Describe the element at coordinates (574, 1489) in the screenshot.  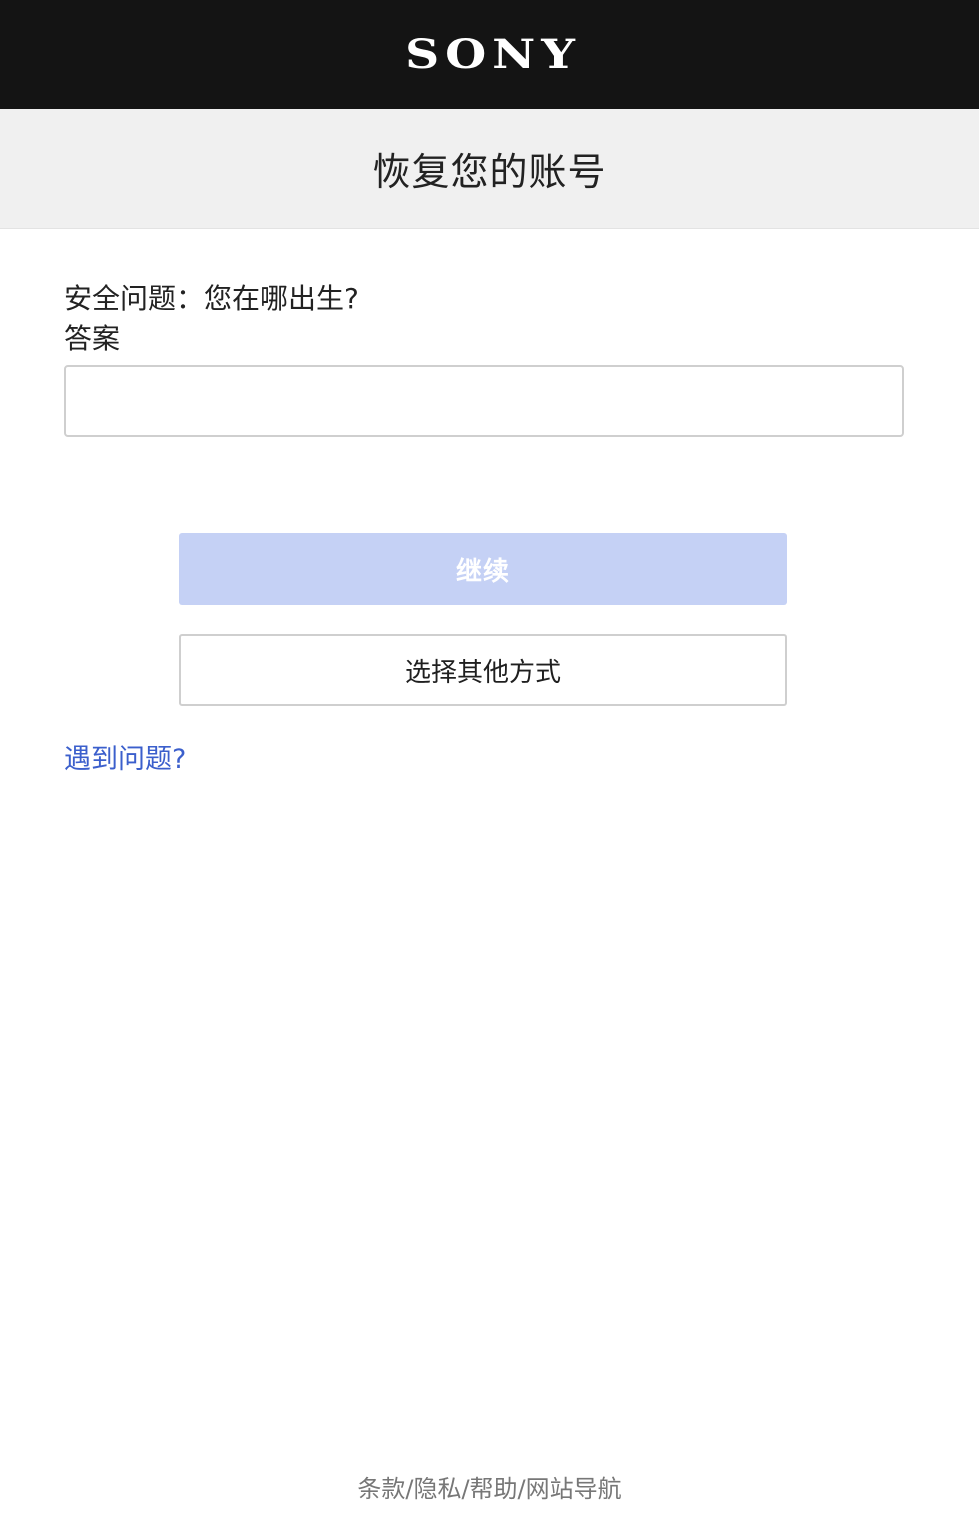
I see `footer-link-sitemap: 网站导航` at that location.